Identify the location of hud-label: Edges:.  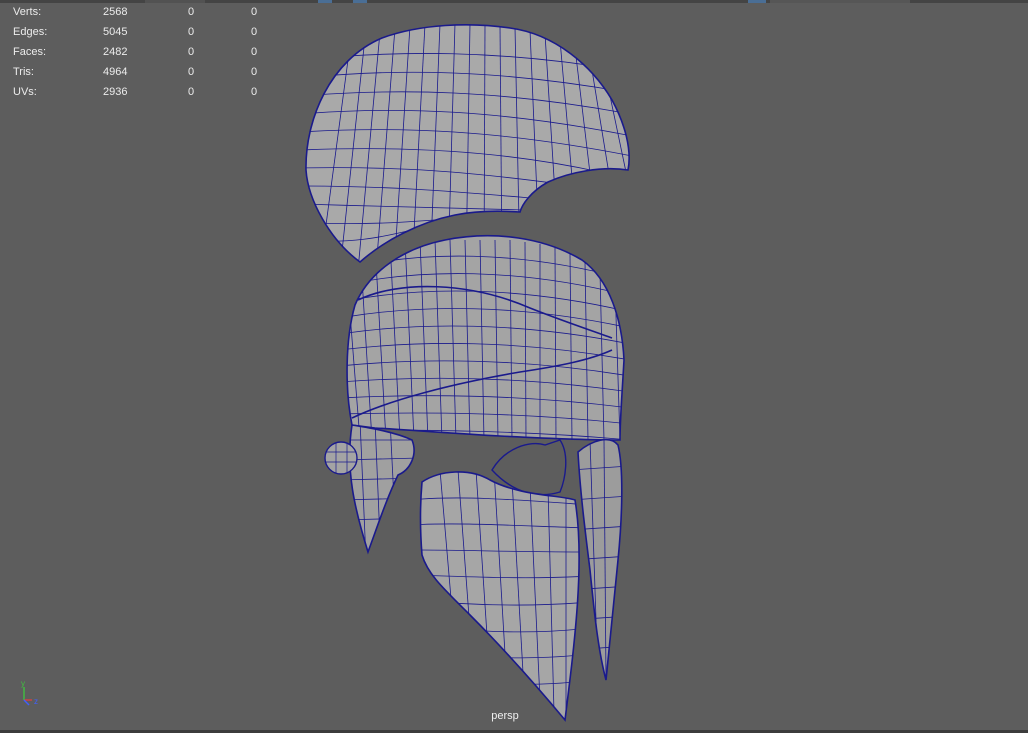
(30, 32).